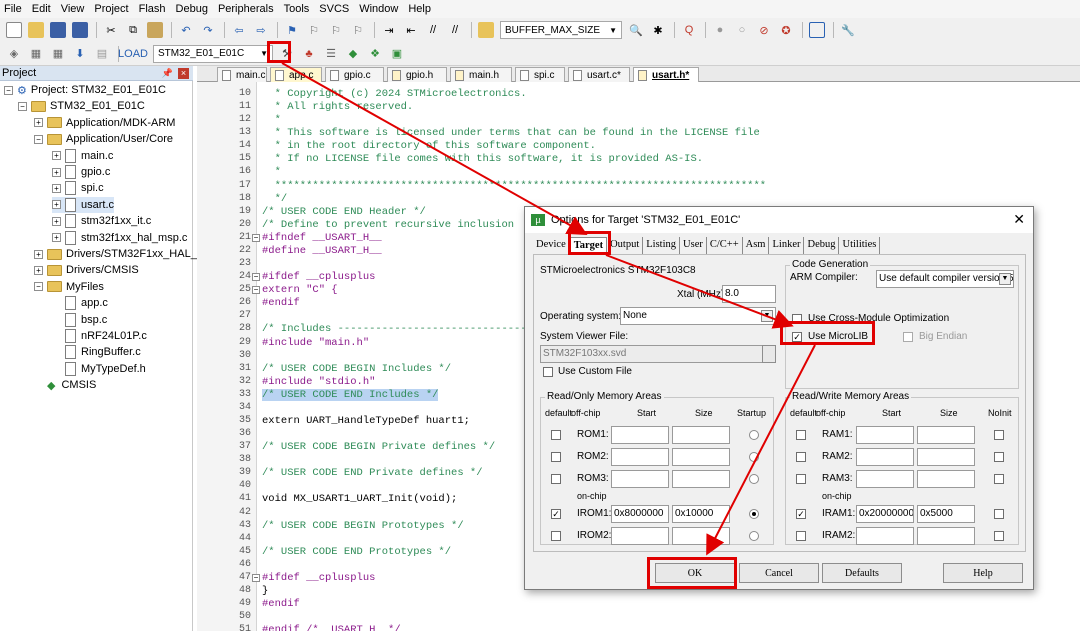  What do you see at coordinates (540, 74) in the screenshot?
I see `editor-tab: spi.c` at bounding box center [540, 74].